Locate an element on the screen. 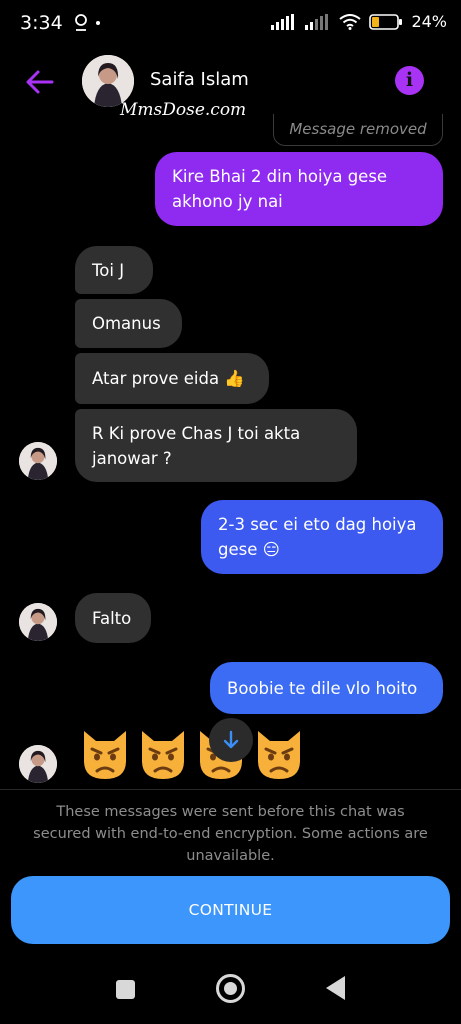  message-text: R Ki prove Chas J toi akta janowar ? is located at coordinates (196, 445).